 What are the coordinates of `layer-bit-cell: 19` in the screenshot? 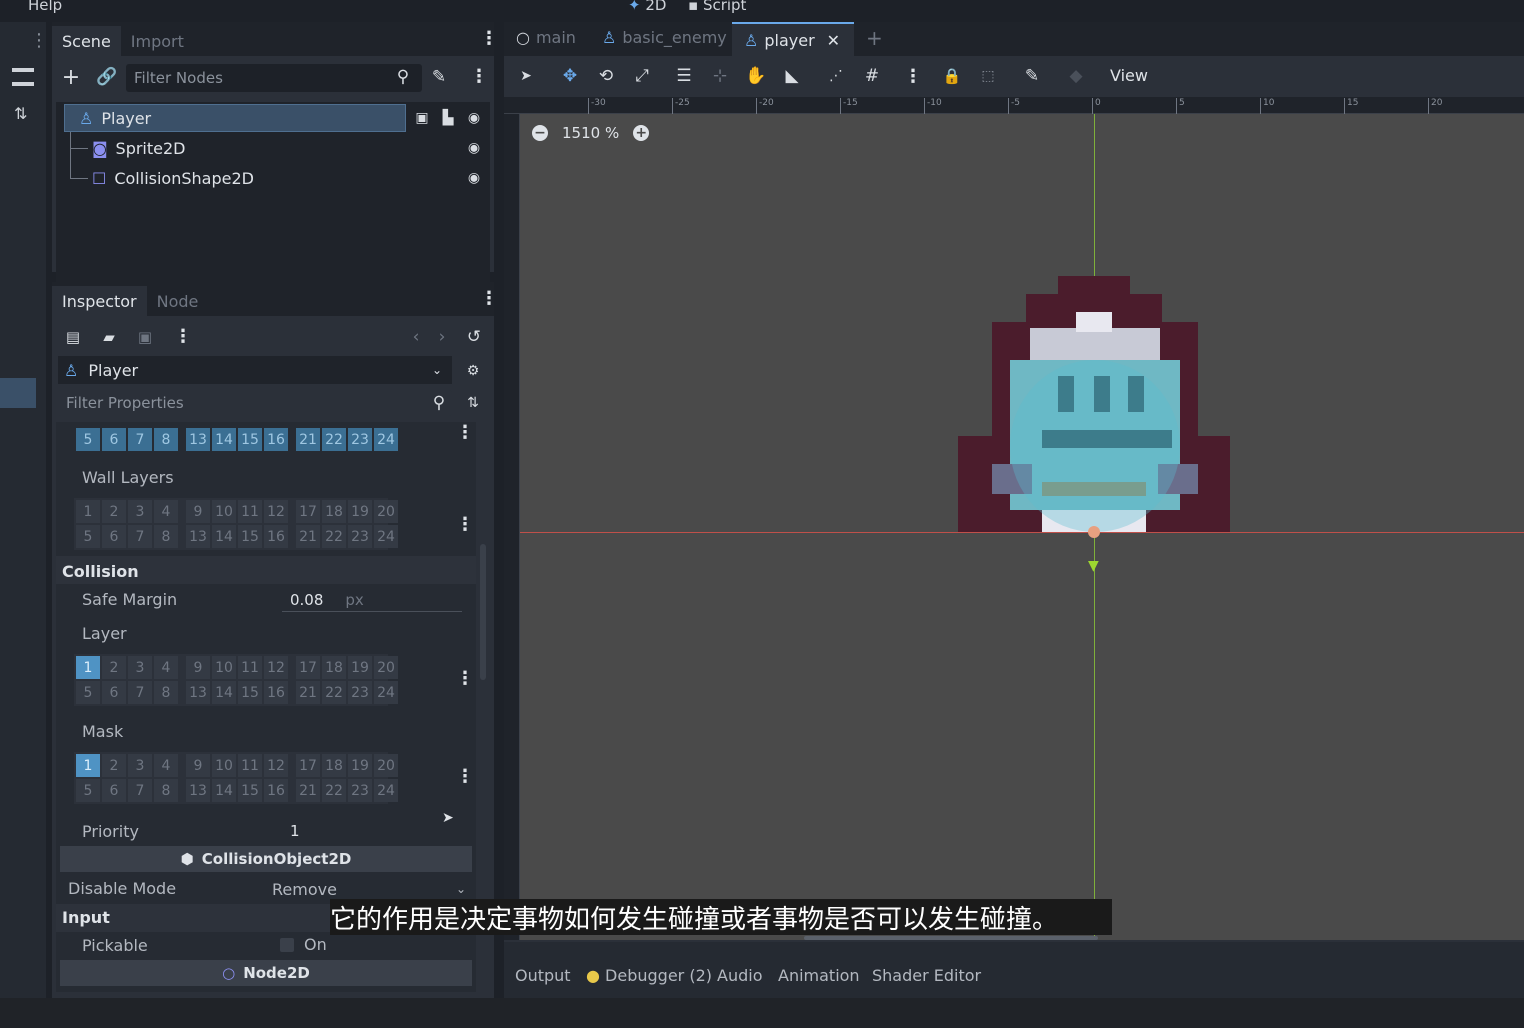 It's located at (360, 765).